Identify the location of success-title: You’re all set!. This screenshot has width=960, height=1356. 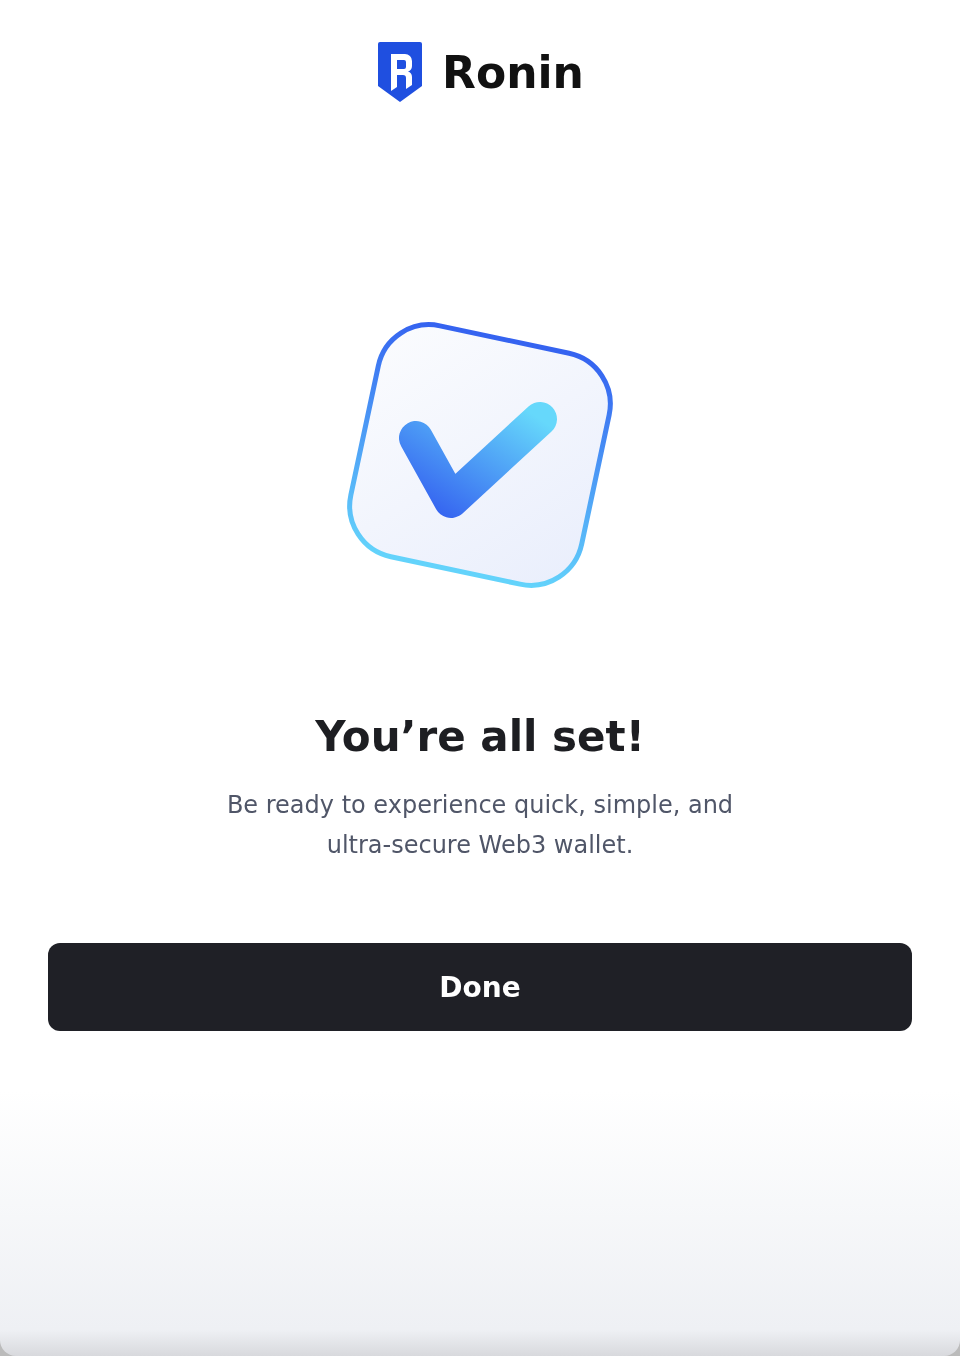
(480, 736).